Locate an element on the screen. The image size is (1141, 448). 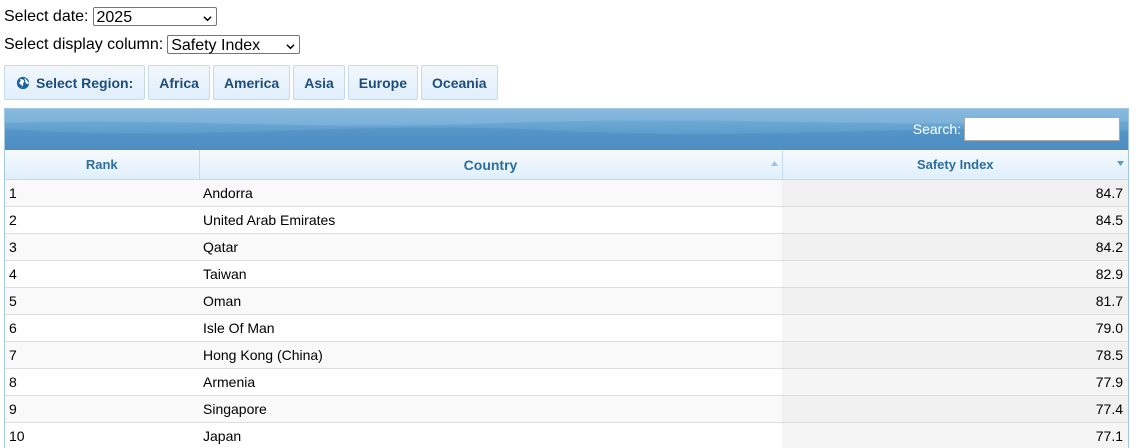
country-cell: Singapore is located at coordinates (490, 409).